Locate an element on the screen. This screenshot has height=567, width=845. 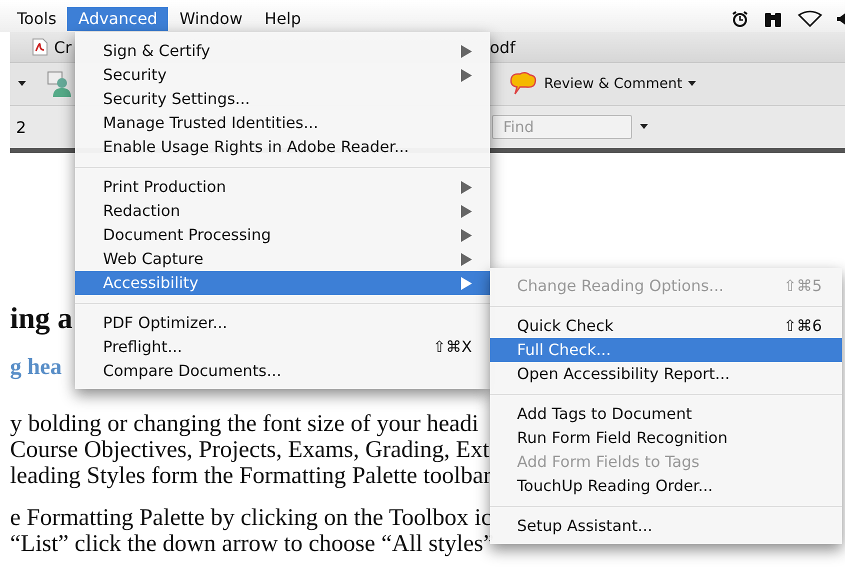
menu-bar-item: Window is located at coordinates (211, 19).